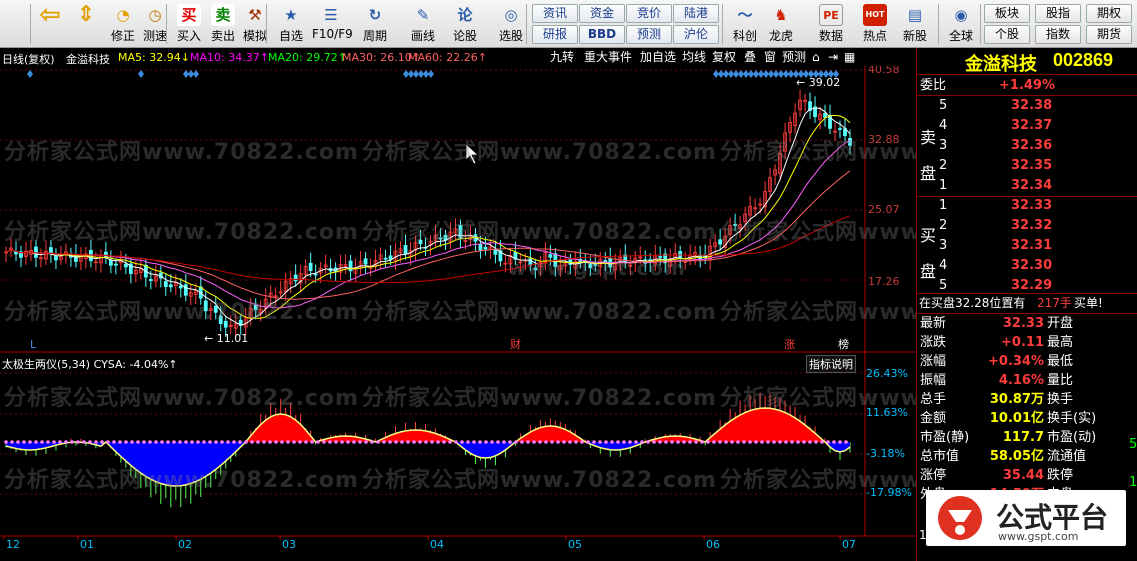 This screenshot has width=1137, height=561. Describe the element at coordinates (1027, 323) in the screenshot. I see `quote-row: 最新 32.33 开盘` at that location.